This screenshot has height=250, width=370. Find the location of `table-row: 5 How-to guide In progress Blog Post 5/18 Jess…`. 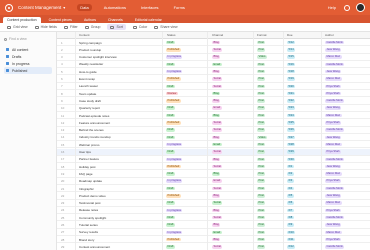

table-row: 5 How-to guide In progress Blog Post 5/18 Jess… is located at coordinates (213, 72).